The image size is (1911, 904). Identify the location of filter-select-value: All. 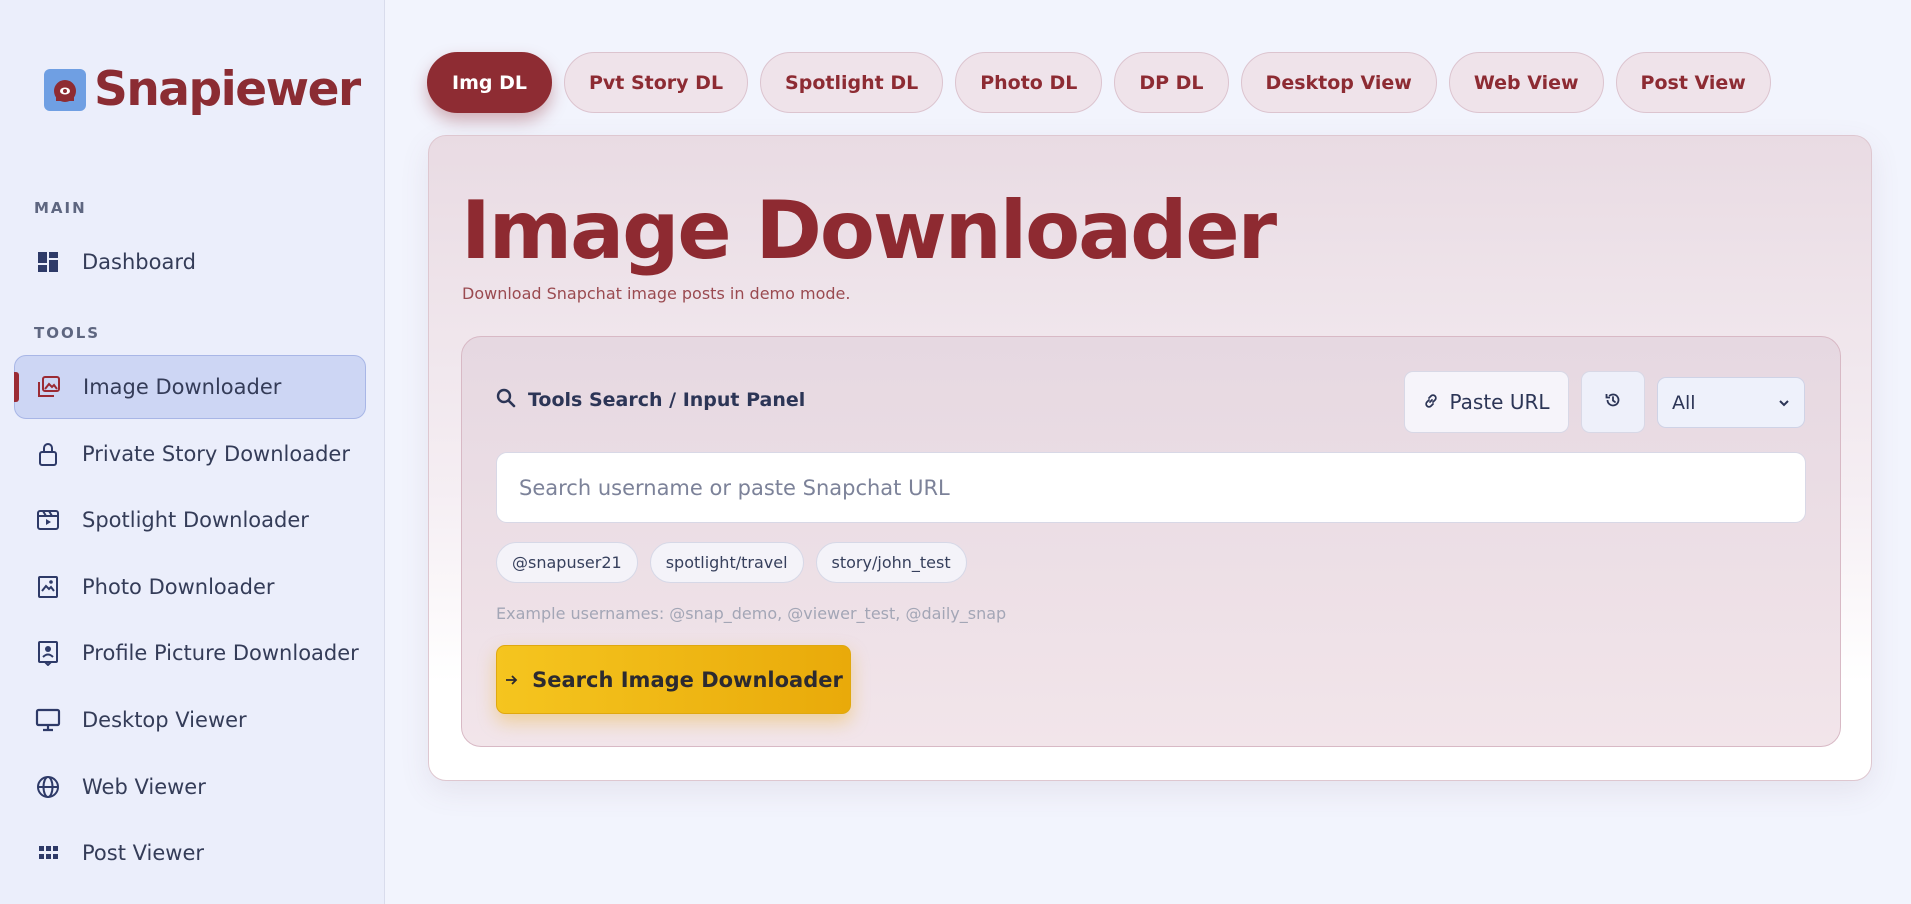
(1684, 402).